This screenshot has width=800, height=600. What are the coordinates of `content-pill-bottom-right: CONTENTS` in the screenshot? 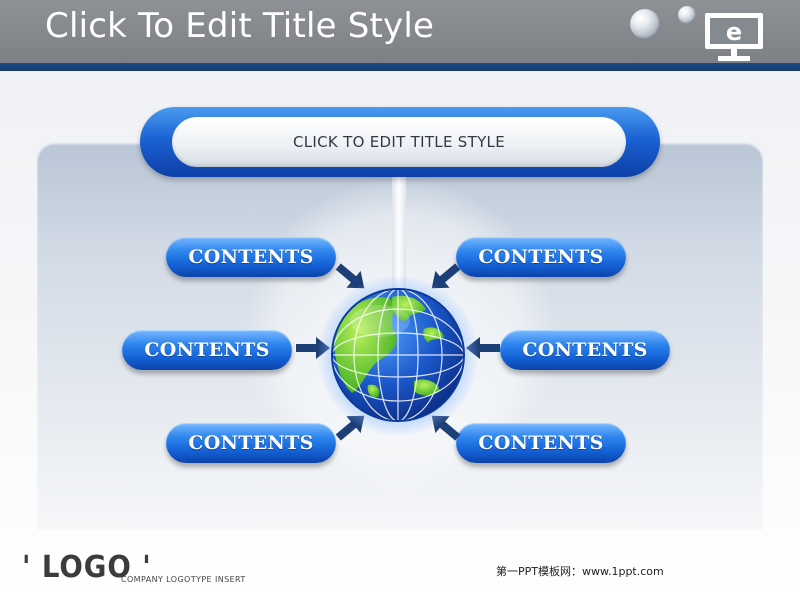 It's located at (541, 443).